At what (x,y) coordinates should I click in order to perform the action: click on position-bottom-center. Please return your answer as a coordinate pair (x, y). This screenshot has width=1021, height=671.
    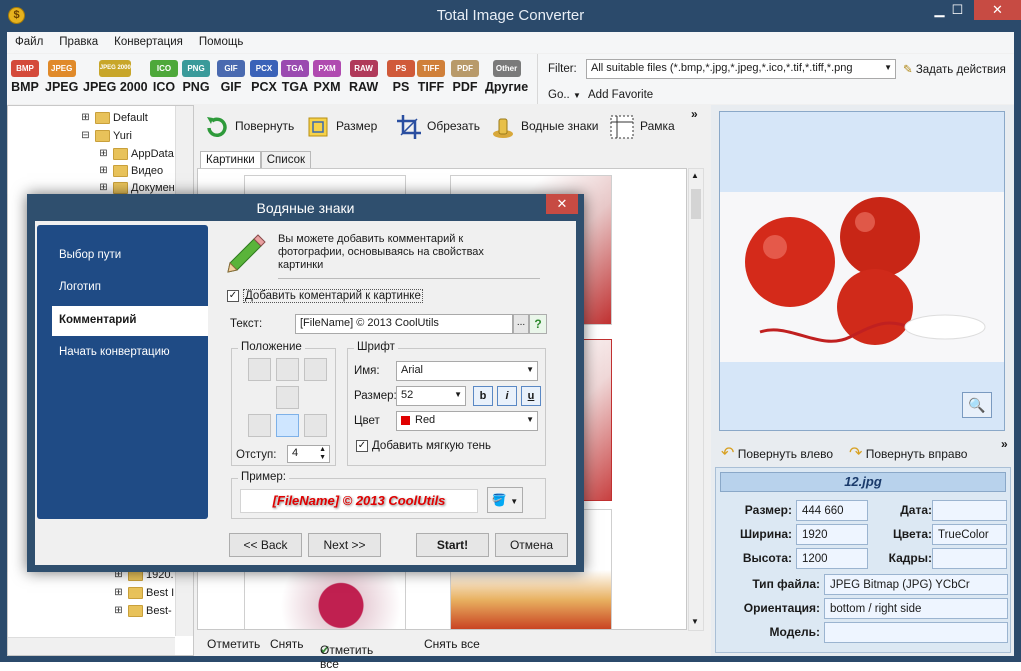
    Looking at the image, I should click on (287, 425).